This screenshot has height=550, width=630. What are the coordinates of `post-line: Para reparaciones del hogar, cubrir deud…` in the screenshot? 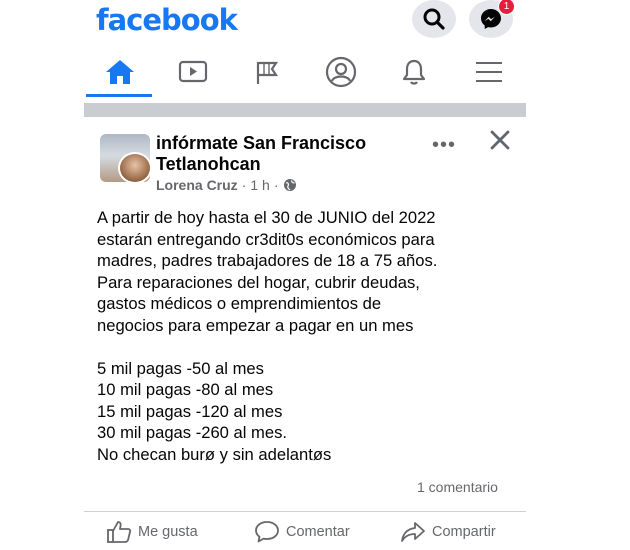 It's located at (258, 282).